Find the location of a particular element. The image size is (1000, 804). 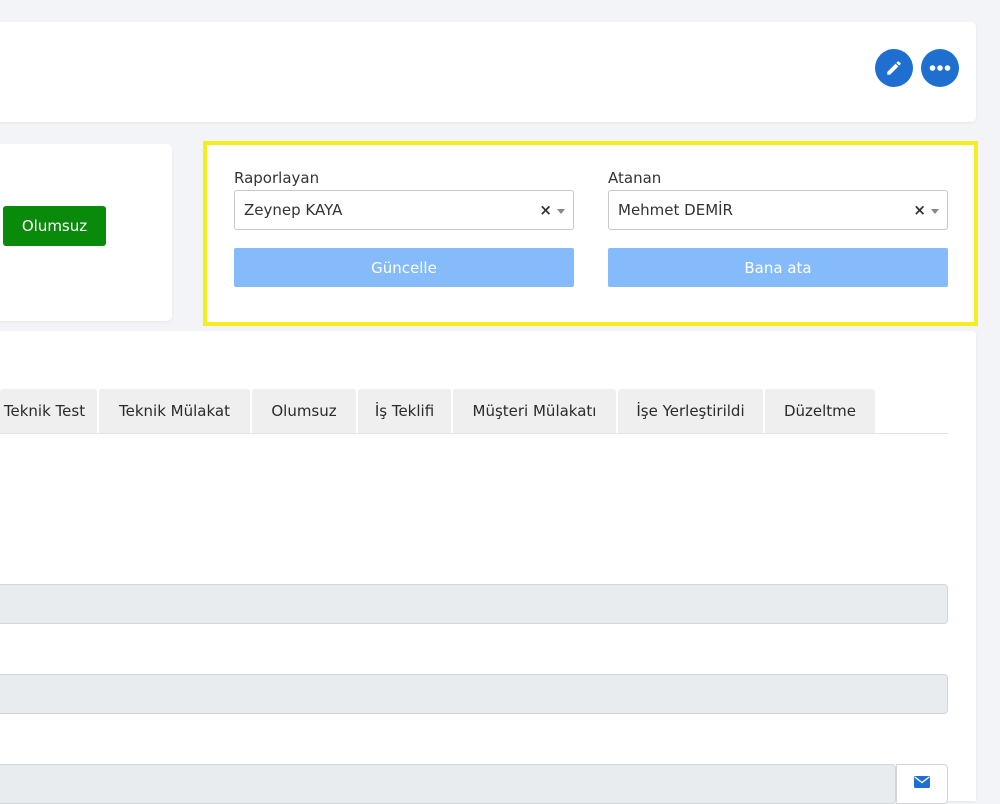

ellipsis-icon is located at coordinates (940, 68).